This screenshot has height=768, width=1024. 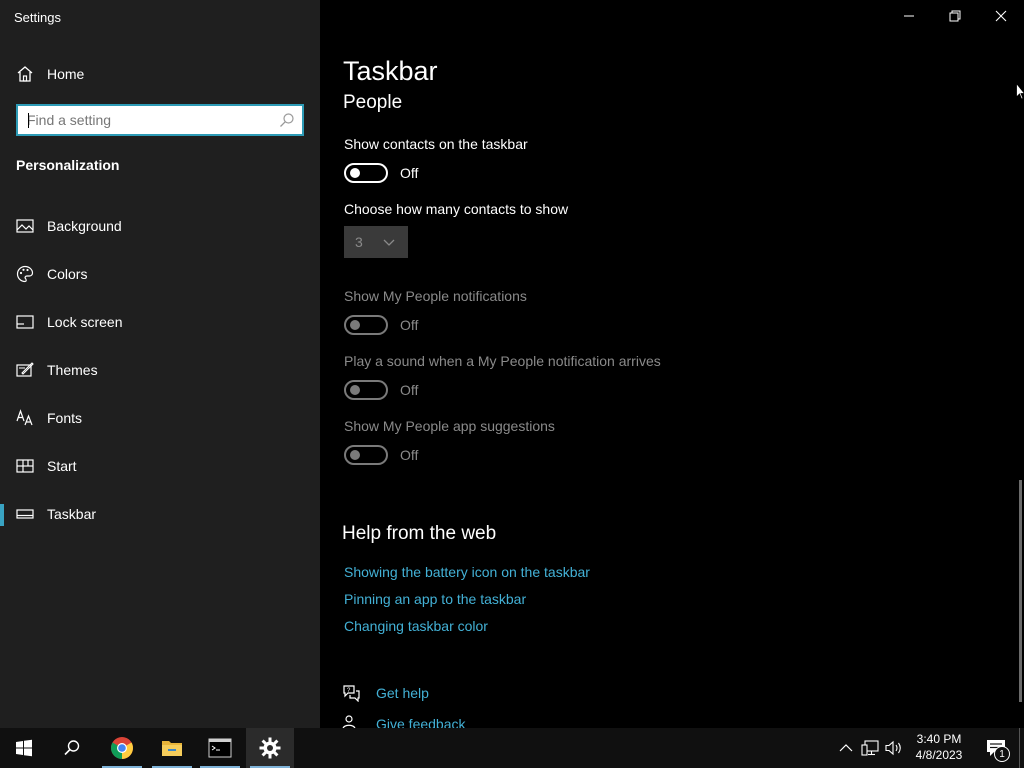 What do you see at coordinates (25, 274) in the screenshot?
I see `palette-icon` at bounding box center [25, 274].